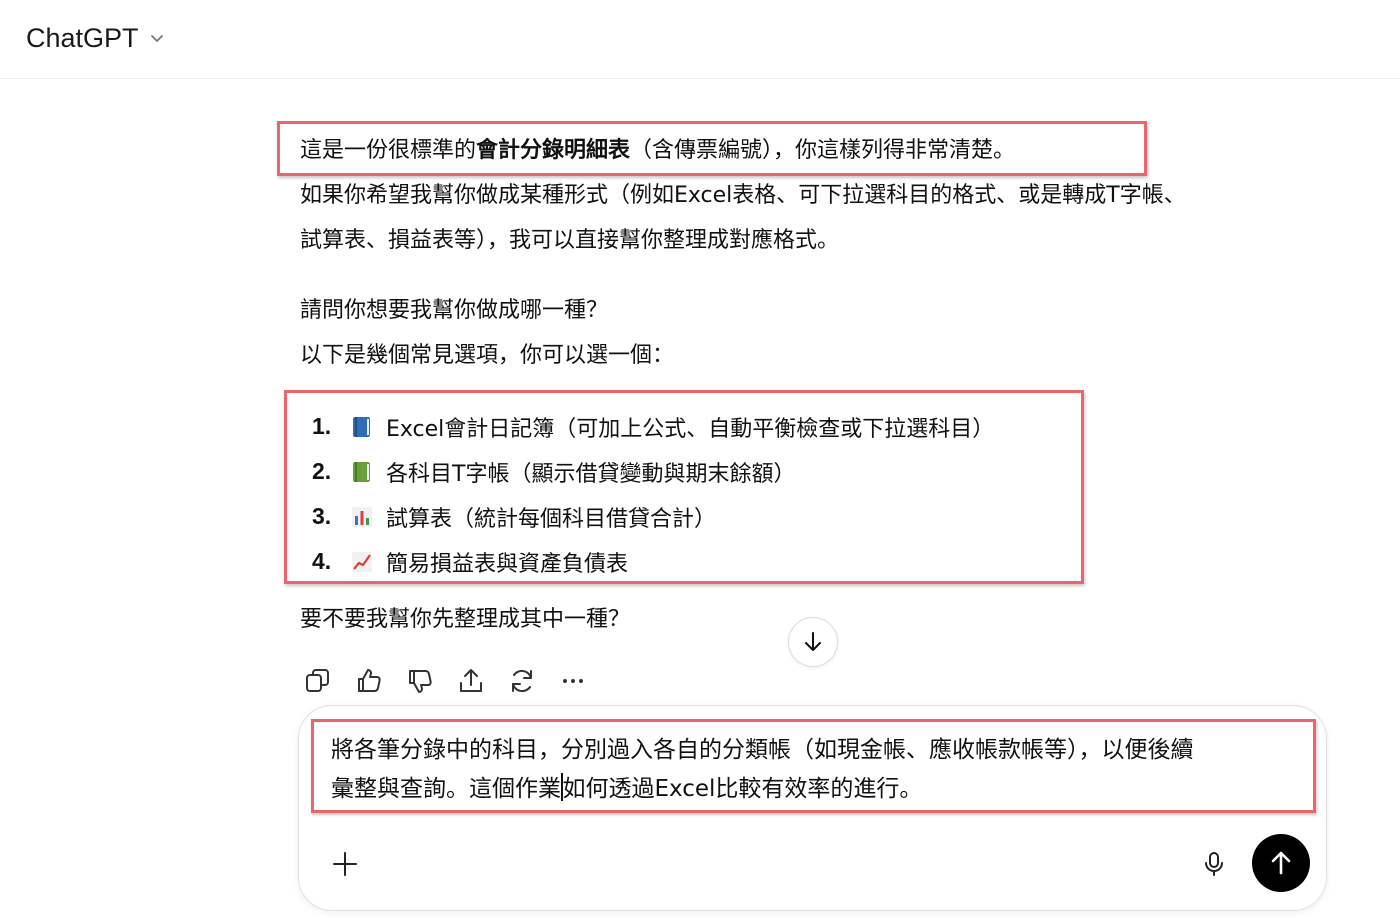 Image resolution: width=1400 pixels, height=918 pixels. Describe the element at coordinates (366, 517) in the screenshot. I see `bar-chart-icon` at that location.